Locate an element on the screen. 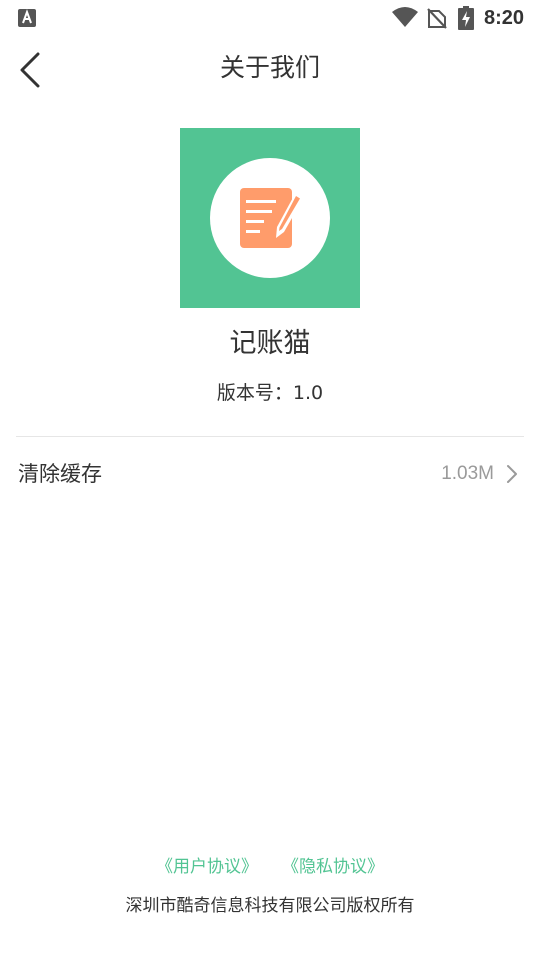  status-bar: 8:20 is located at coordinates (270, 18).